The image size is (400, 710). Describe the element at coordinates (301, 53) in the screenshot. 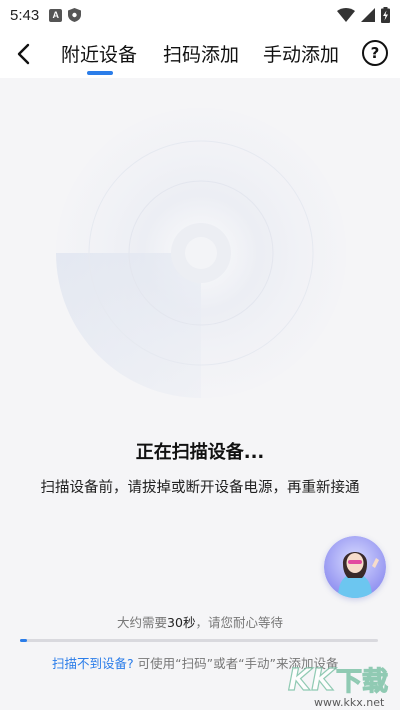

I see `tab-manual-add: 手动添加` at that location.